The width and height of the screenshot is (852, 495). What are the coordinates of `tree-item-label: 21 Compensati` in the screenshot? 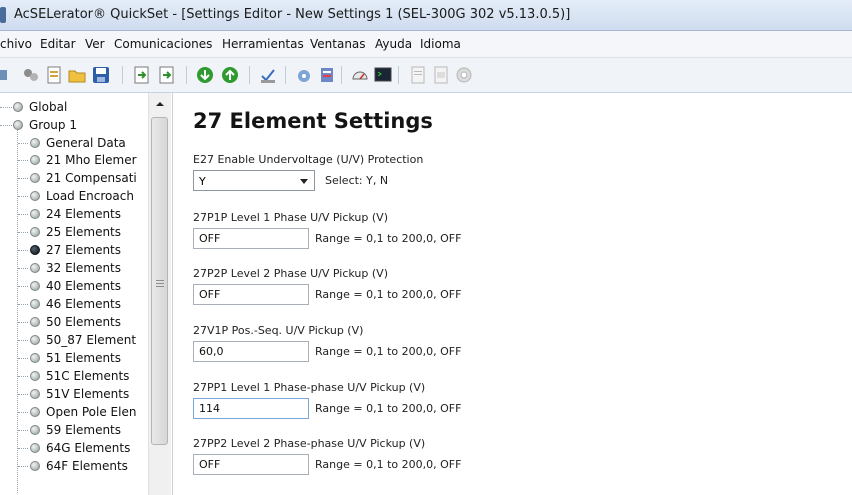 It's located at (91, 178).